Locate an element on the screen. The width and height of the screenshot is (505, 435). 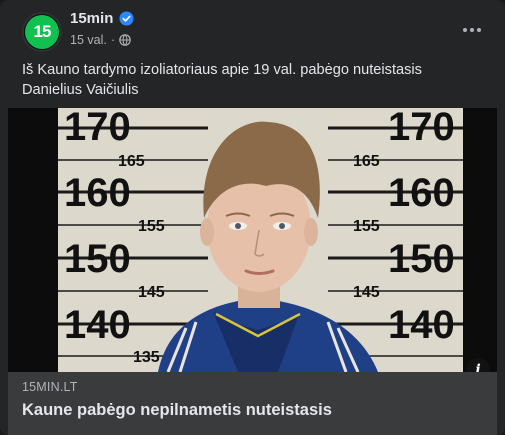
post-meta: 15 val. · is located at coordinates (100, 40).